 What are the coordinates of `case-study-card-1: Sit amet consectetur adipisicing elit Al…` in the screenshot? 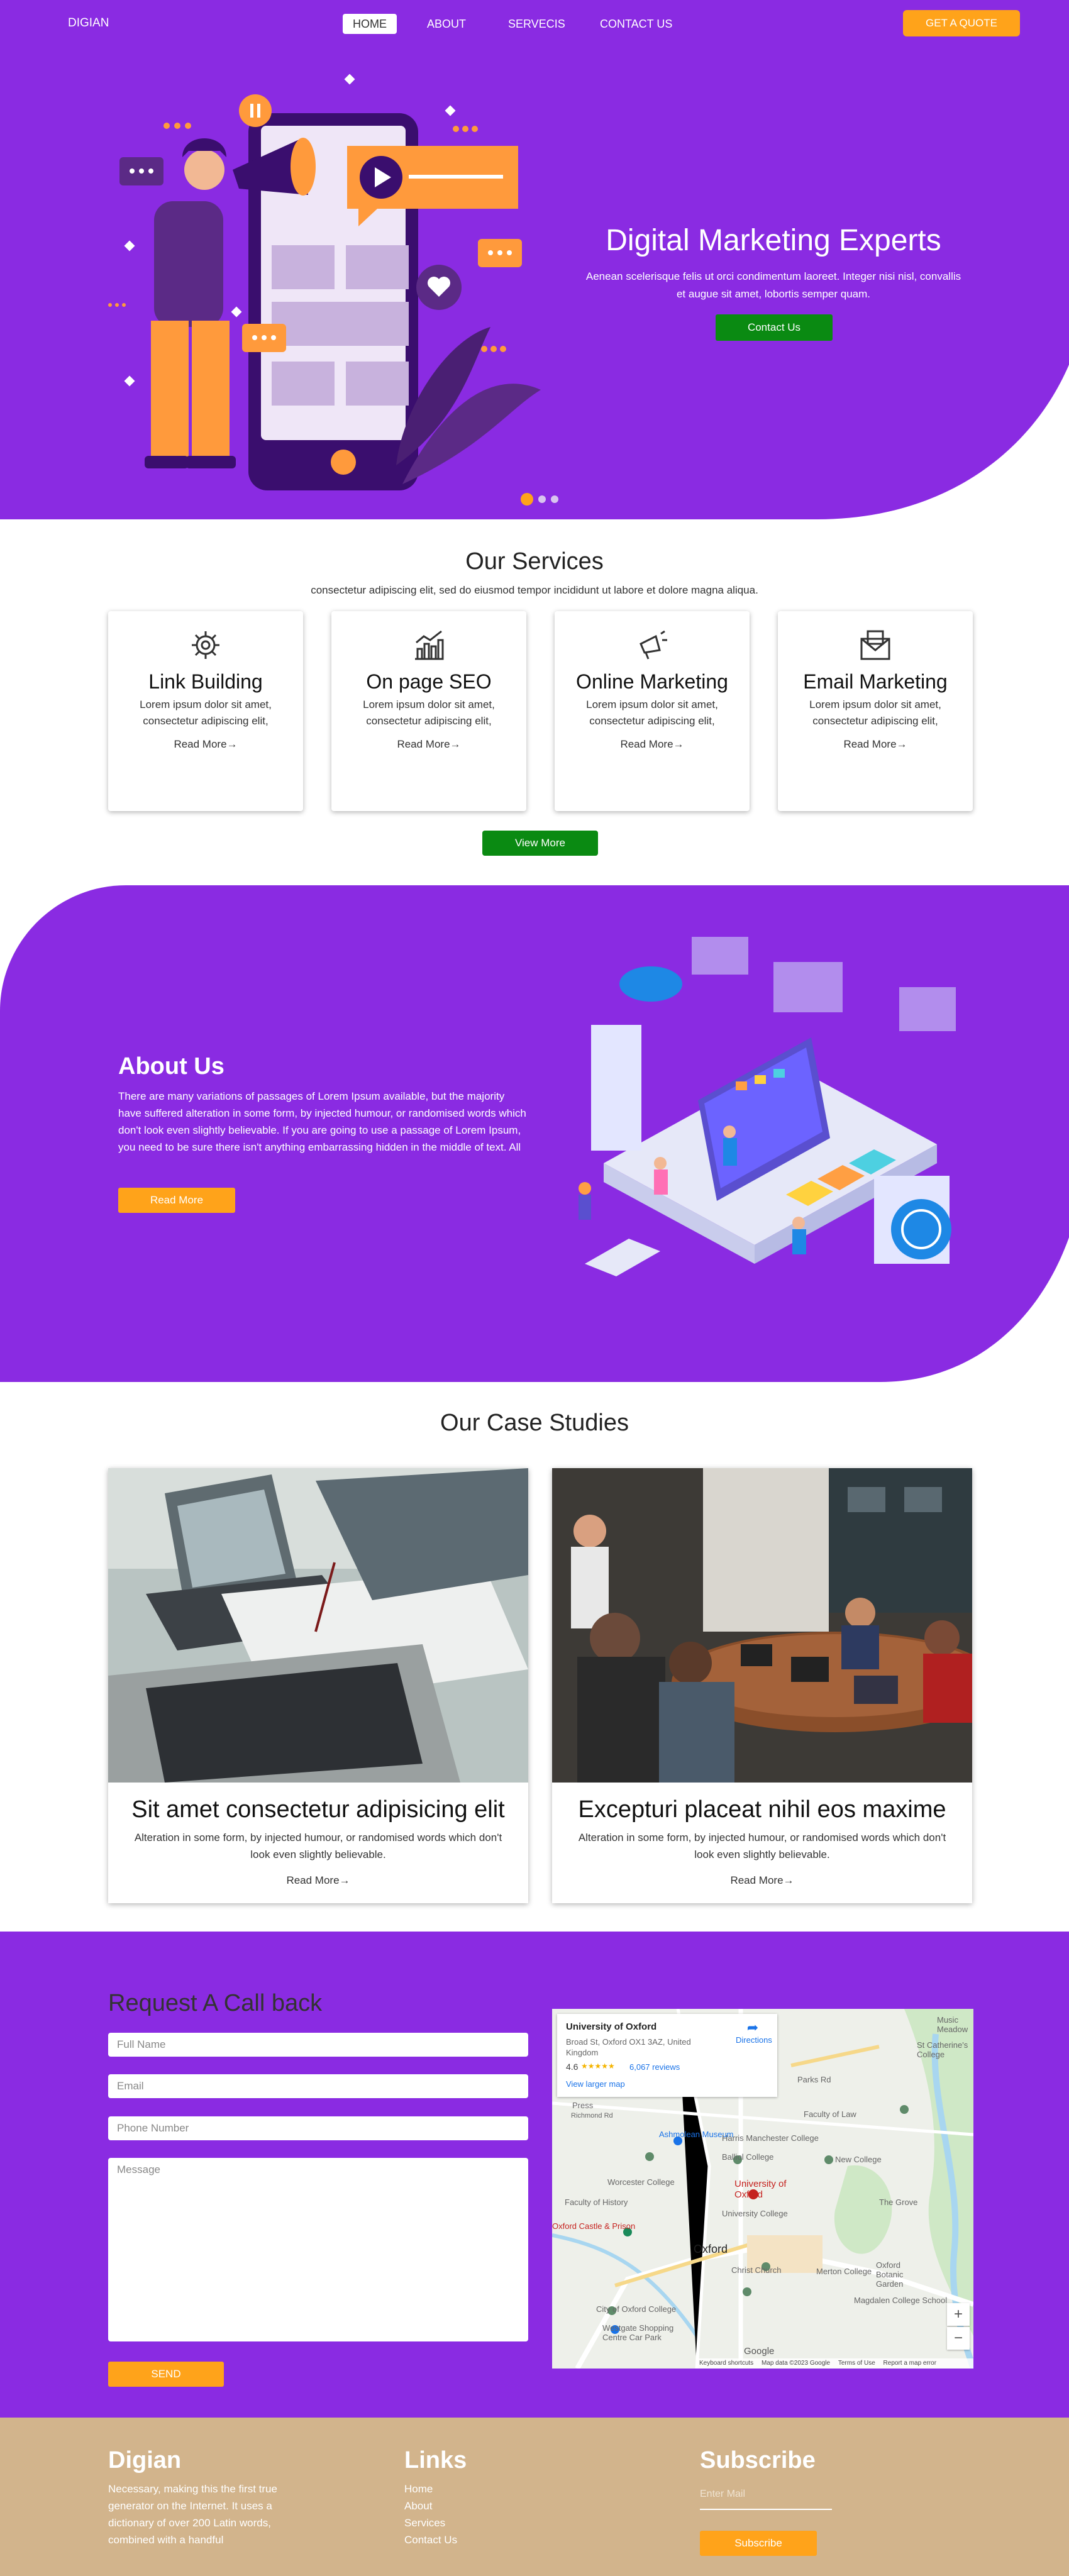 It's located at (318, 1685).